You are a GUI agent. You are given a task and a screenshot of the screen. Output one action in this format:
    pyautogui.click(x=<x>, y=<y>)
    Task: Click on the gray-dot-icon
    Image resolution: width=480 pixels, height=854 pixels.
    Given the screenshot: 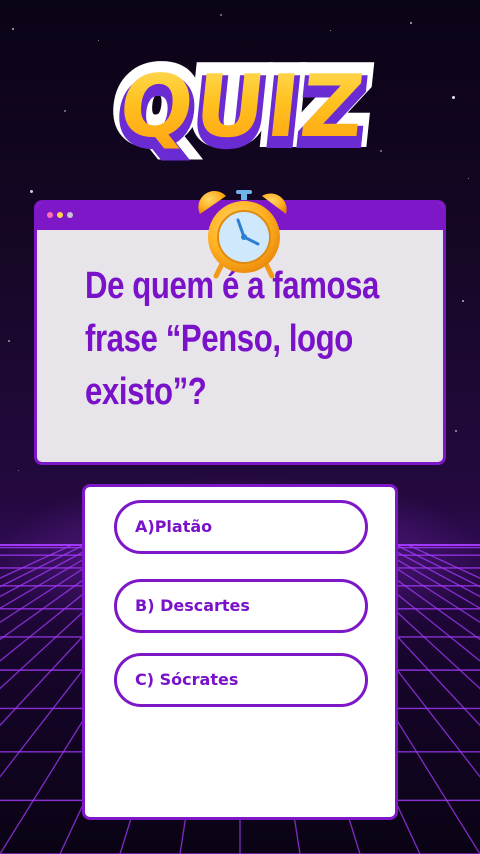 What is the action you would take?
    pyautogui.click(x=70, y=215)
    